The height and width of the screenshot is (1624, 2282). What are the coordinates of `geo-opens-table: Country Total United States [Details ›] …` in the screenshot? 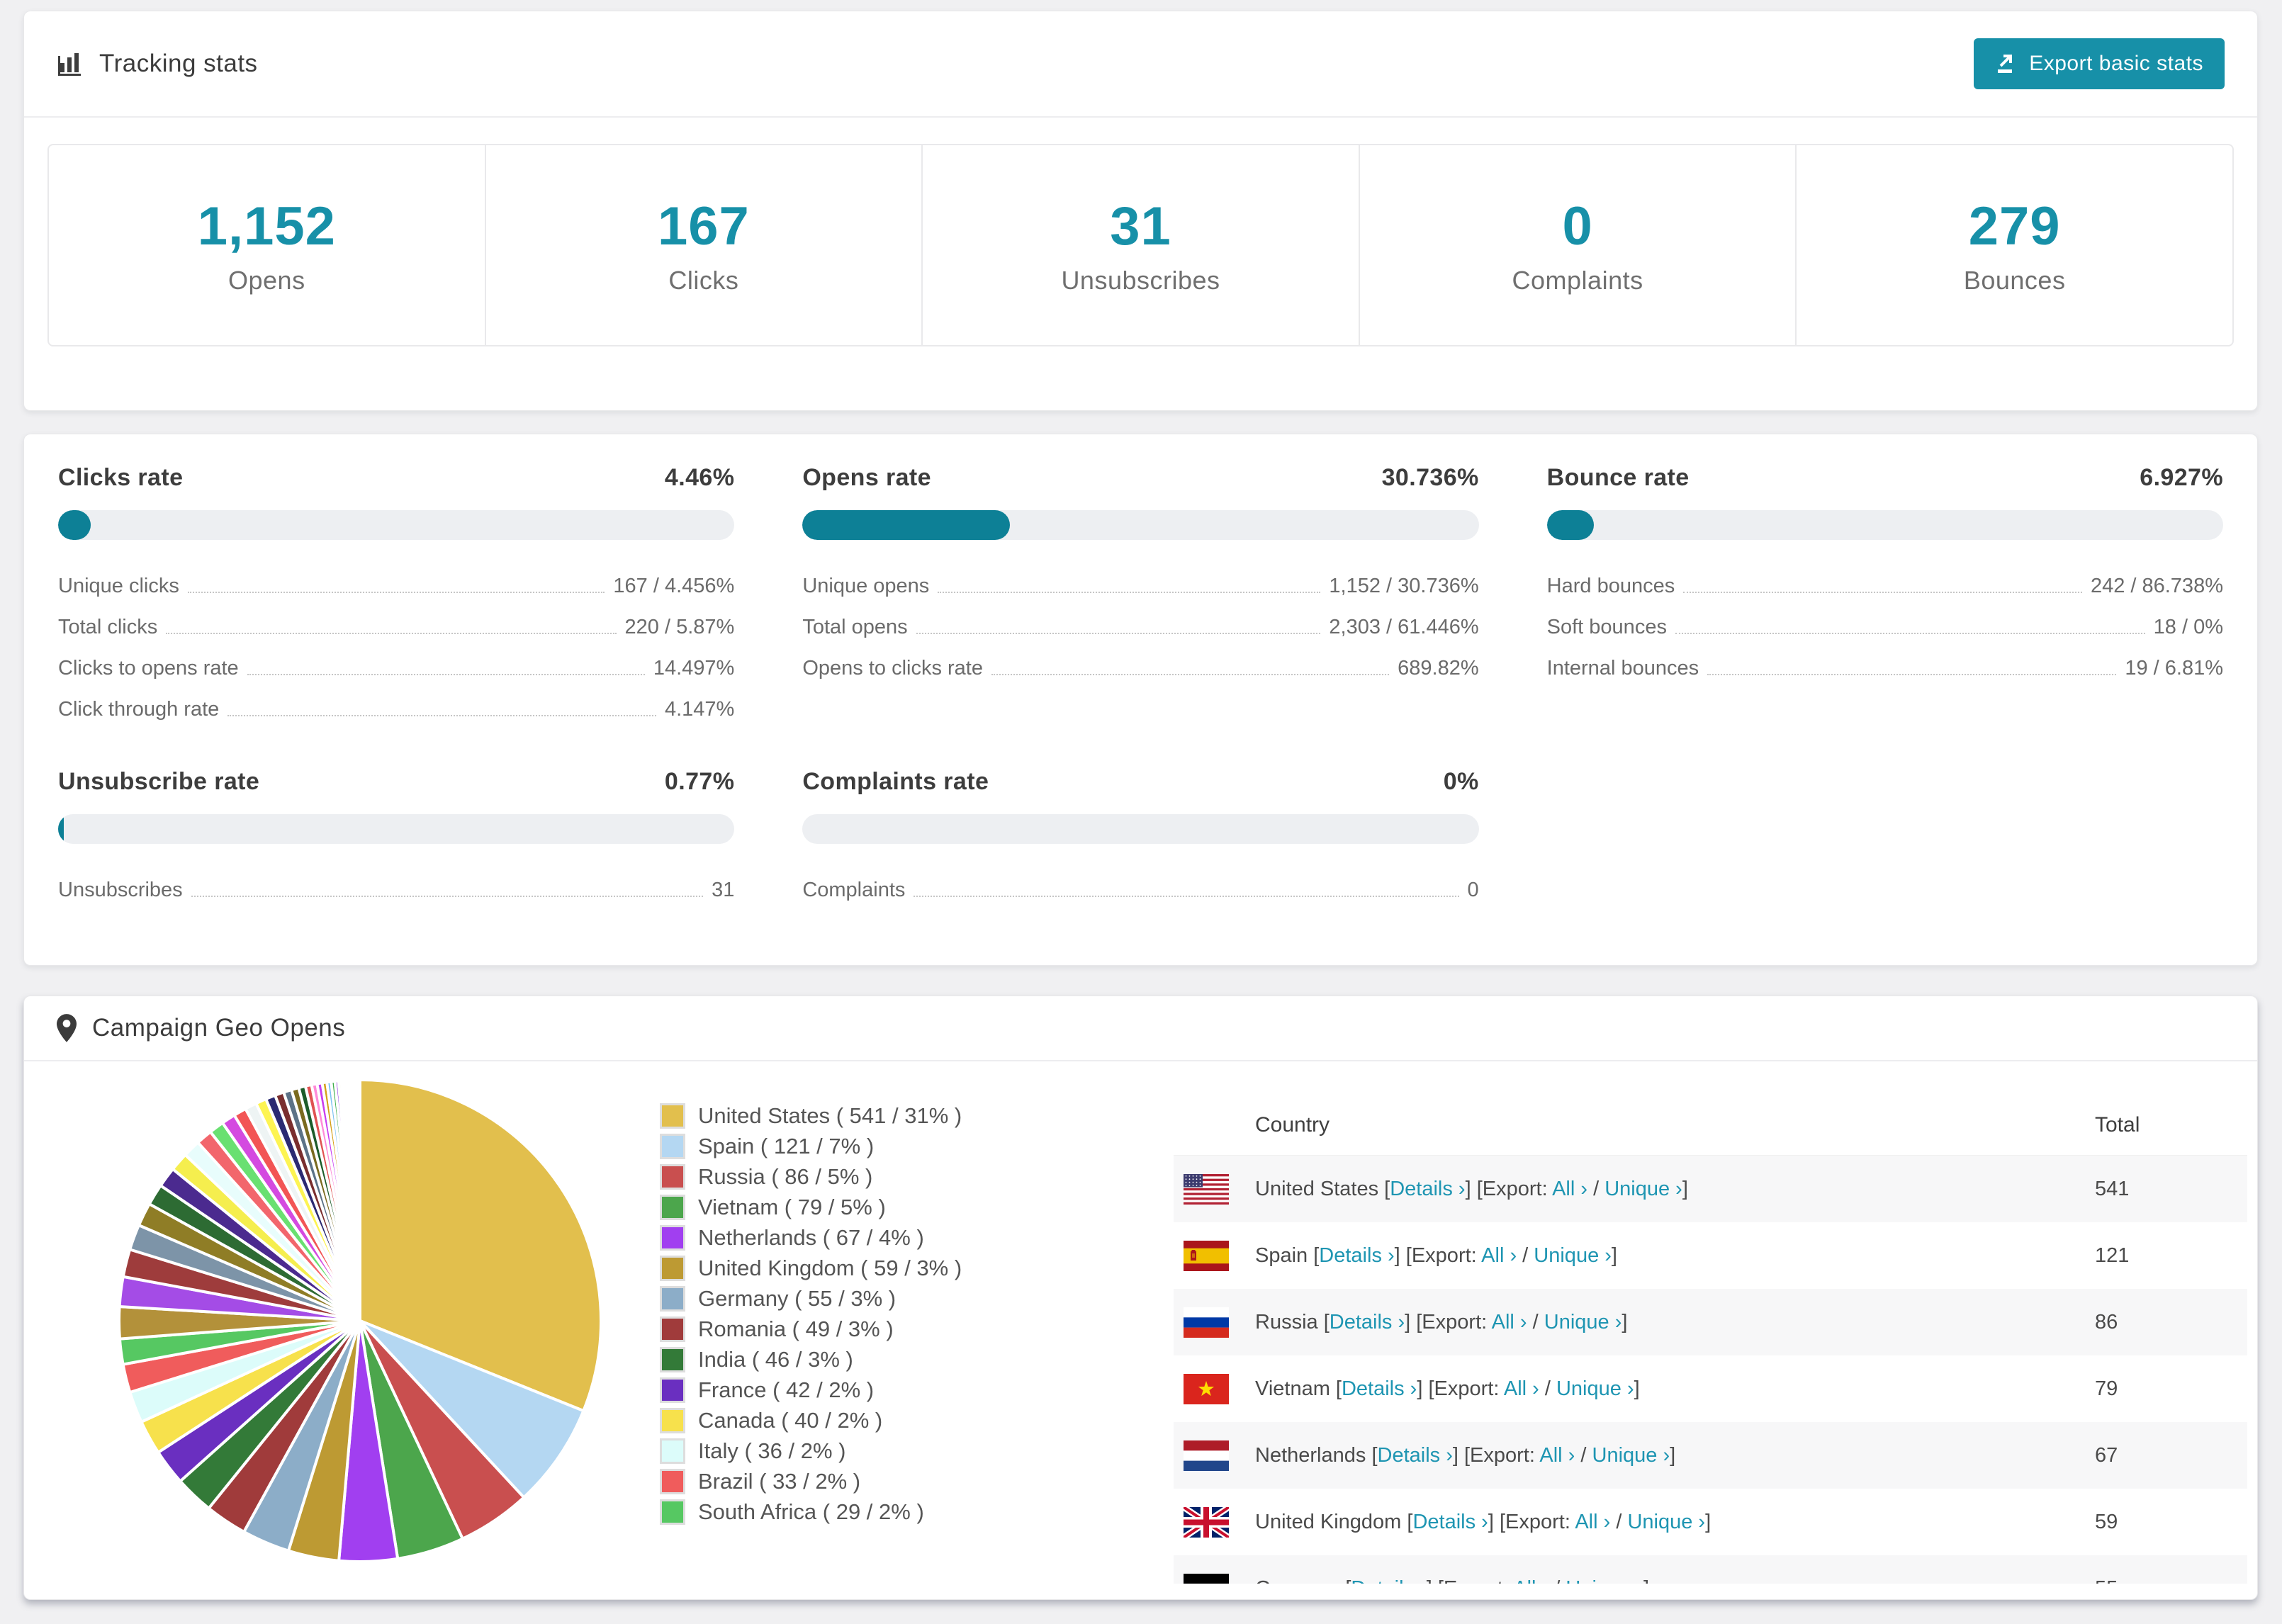 It's located at (1711, 1340).